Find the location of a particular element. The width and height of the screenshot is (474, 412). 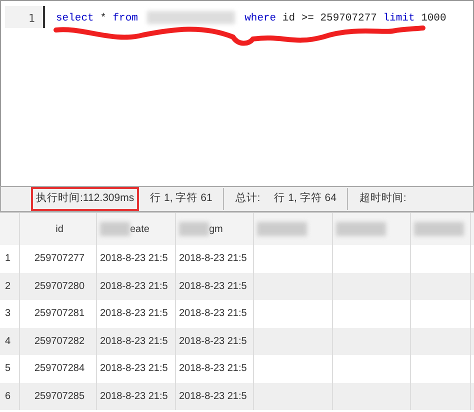

table-cell: 259707285 is located at coordinates (58, 396).